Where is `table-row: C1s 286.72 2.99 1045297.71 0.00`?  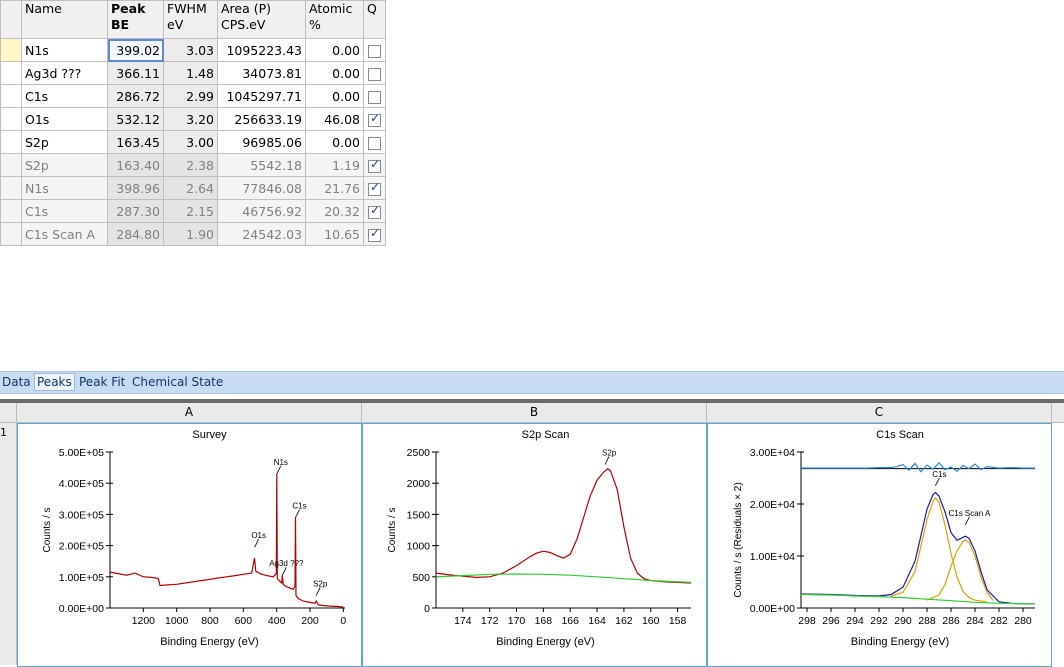
table-row: C1s 286.72 2.99 1045297.71 0.00 is located at coordinates (193, 96).